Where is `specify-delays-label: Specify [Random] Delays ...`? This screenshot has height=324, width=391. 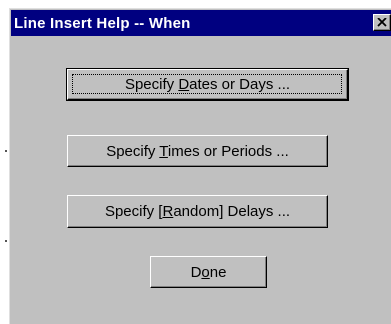 specify-delays-label: Specify [Random] Delays ... is located at coordinates (197, 211).